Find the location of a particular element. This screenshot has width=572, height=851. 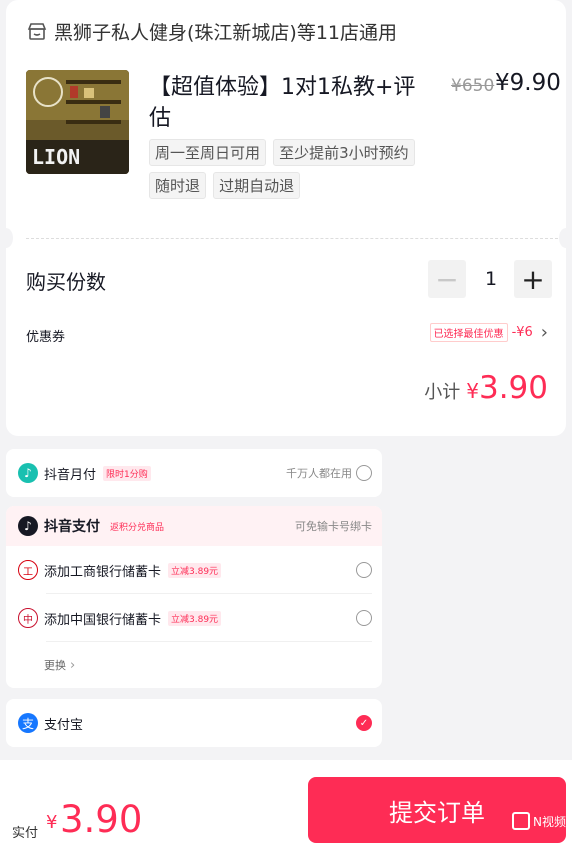

payment-option-douyin-monthly: ♪ 抖音月付 限时1分购 千万人都在用 is located at coordinates (194, 473).